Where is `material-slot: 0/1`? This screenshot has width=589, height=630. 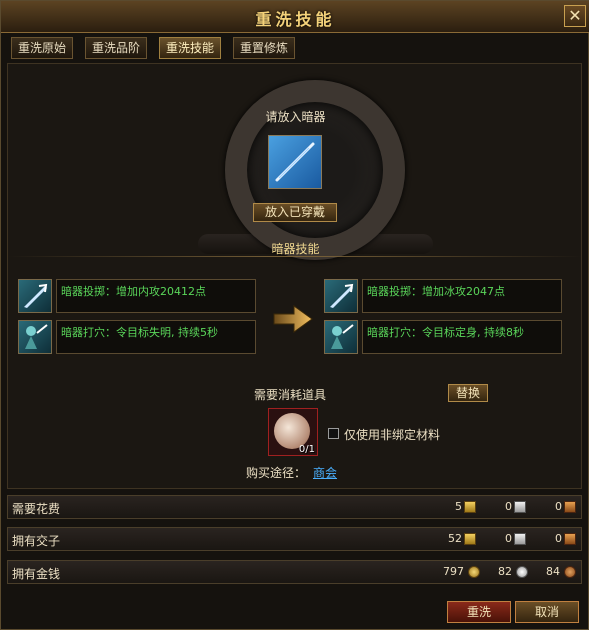
material-slot: 0/1 is located at coordinates (293, 432).